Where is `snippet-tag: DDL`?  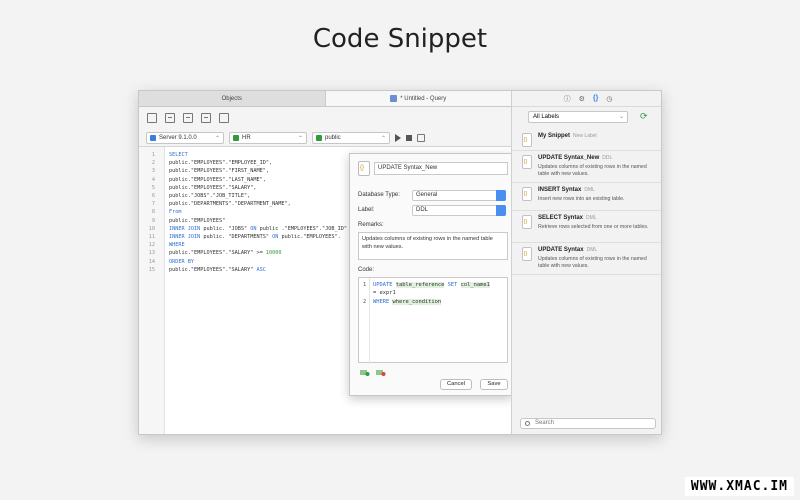 snippet-tag: DDL is located at coordinates (607, 158).